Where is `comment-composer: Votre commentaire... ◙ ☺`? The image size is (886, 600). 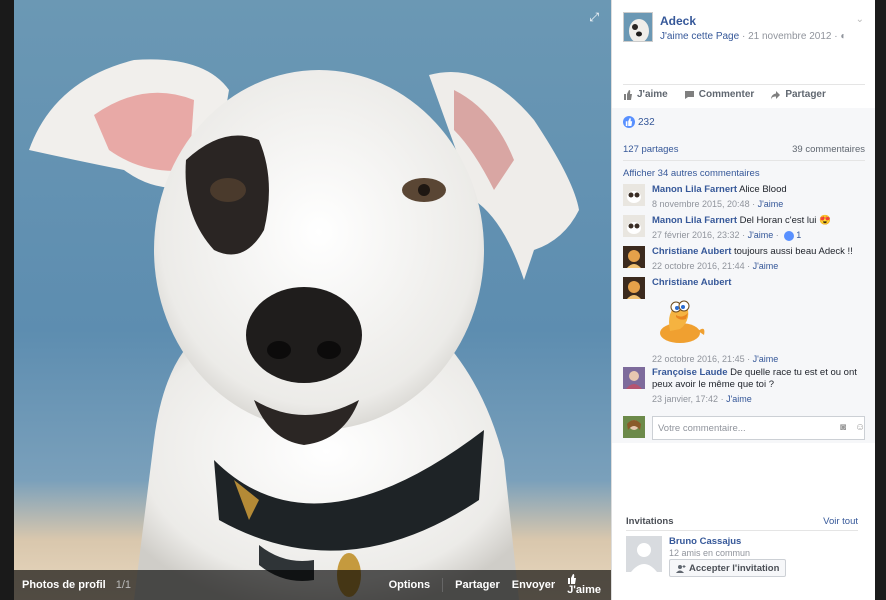
comment-composer: Votre commentaire... ◙ ☺ is located at coordinates (744, 428).